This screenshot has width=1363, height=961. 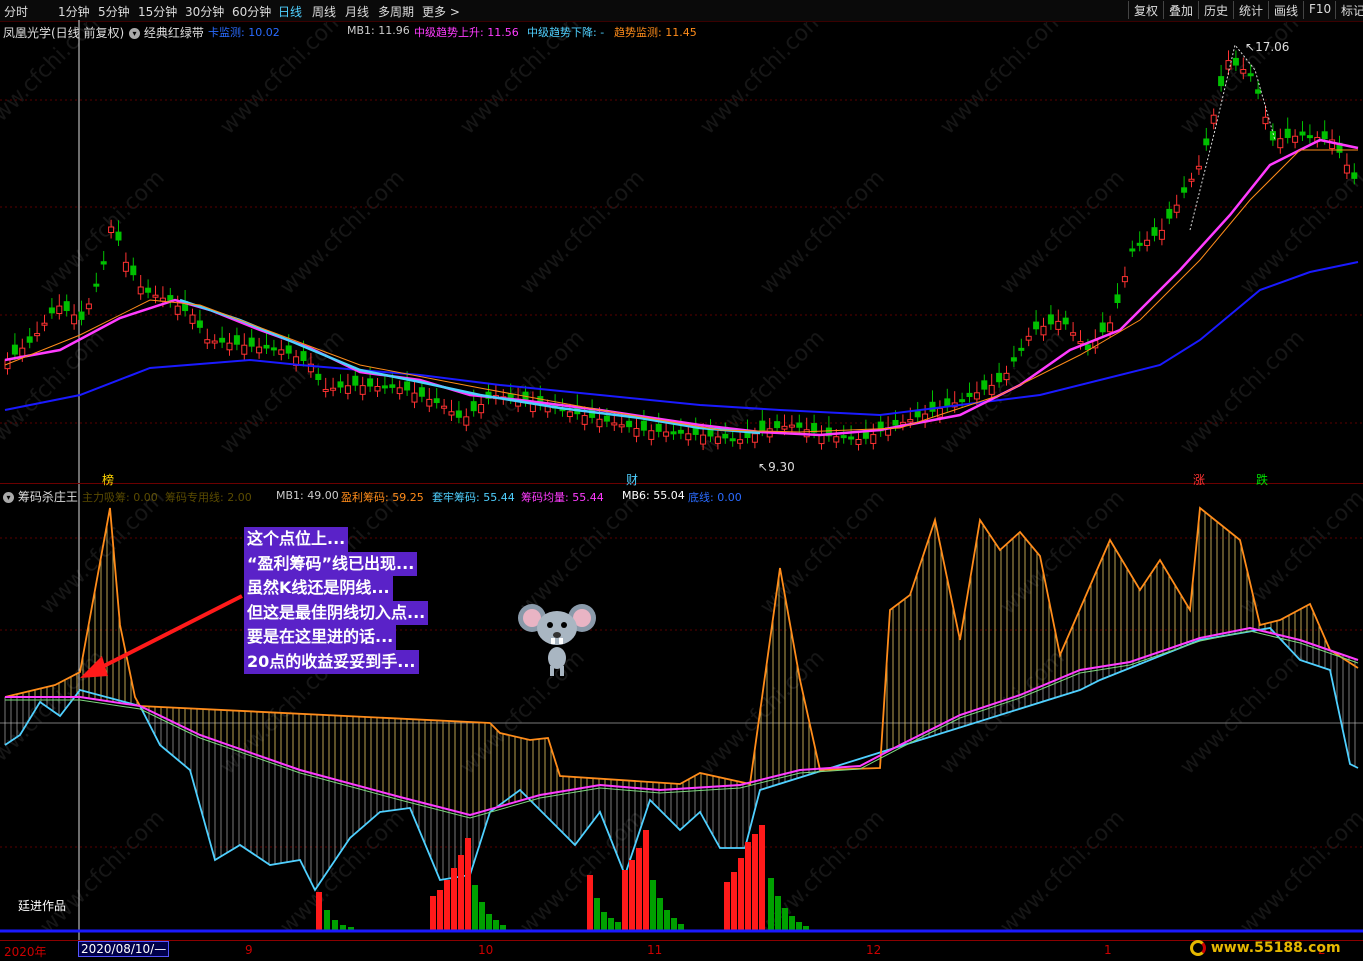 I want to click on spiral-logo-icon, so click(x=1198, y=948).